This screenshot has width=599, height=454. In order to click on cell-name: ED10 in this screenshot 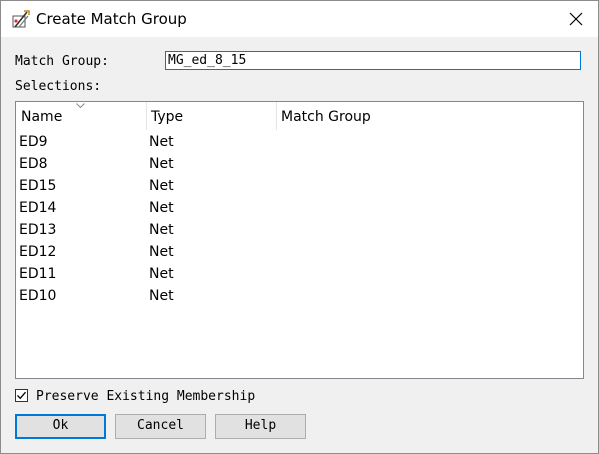, I will do `click(38, 296)`.